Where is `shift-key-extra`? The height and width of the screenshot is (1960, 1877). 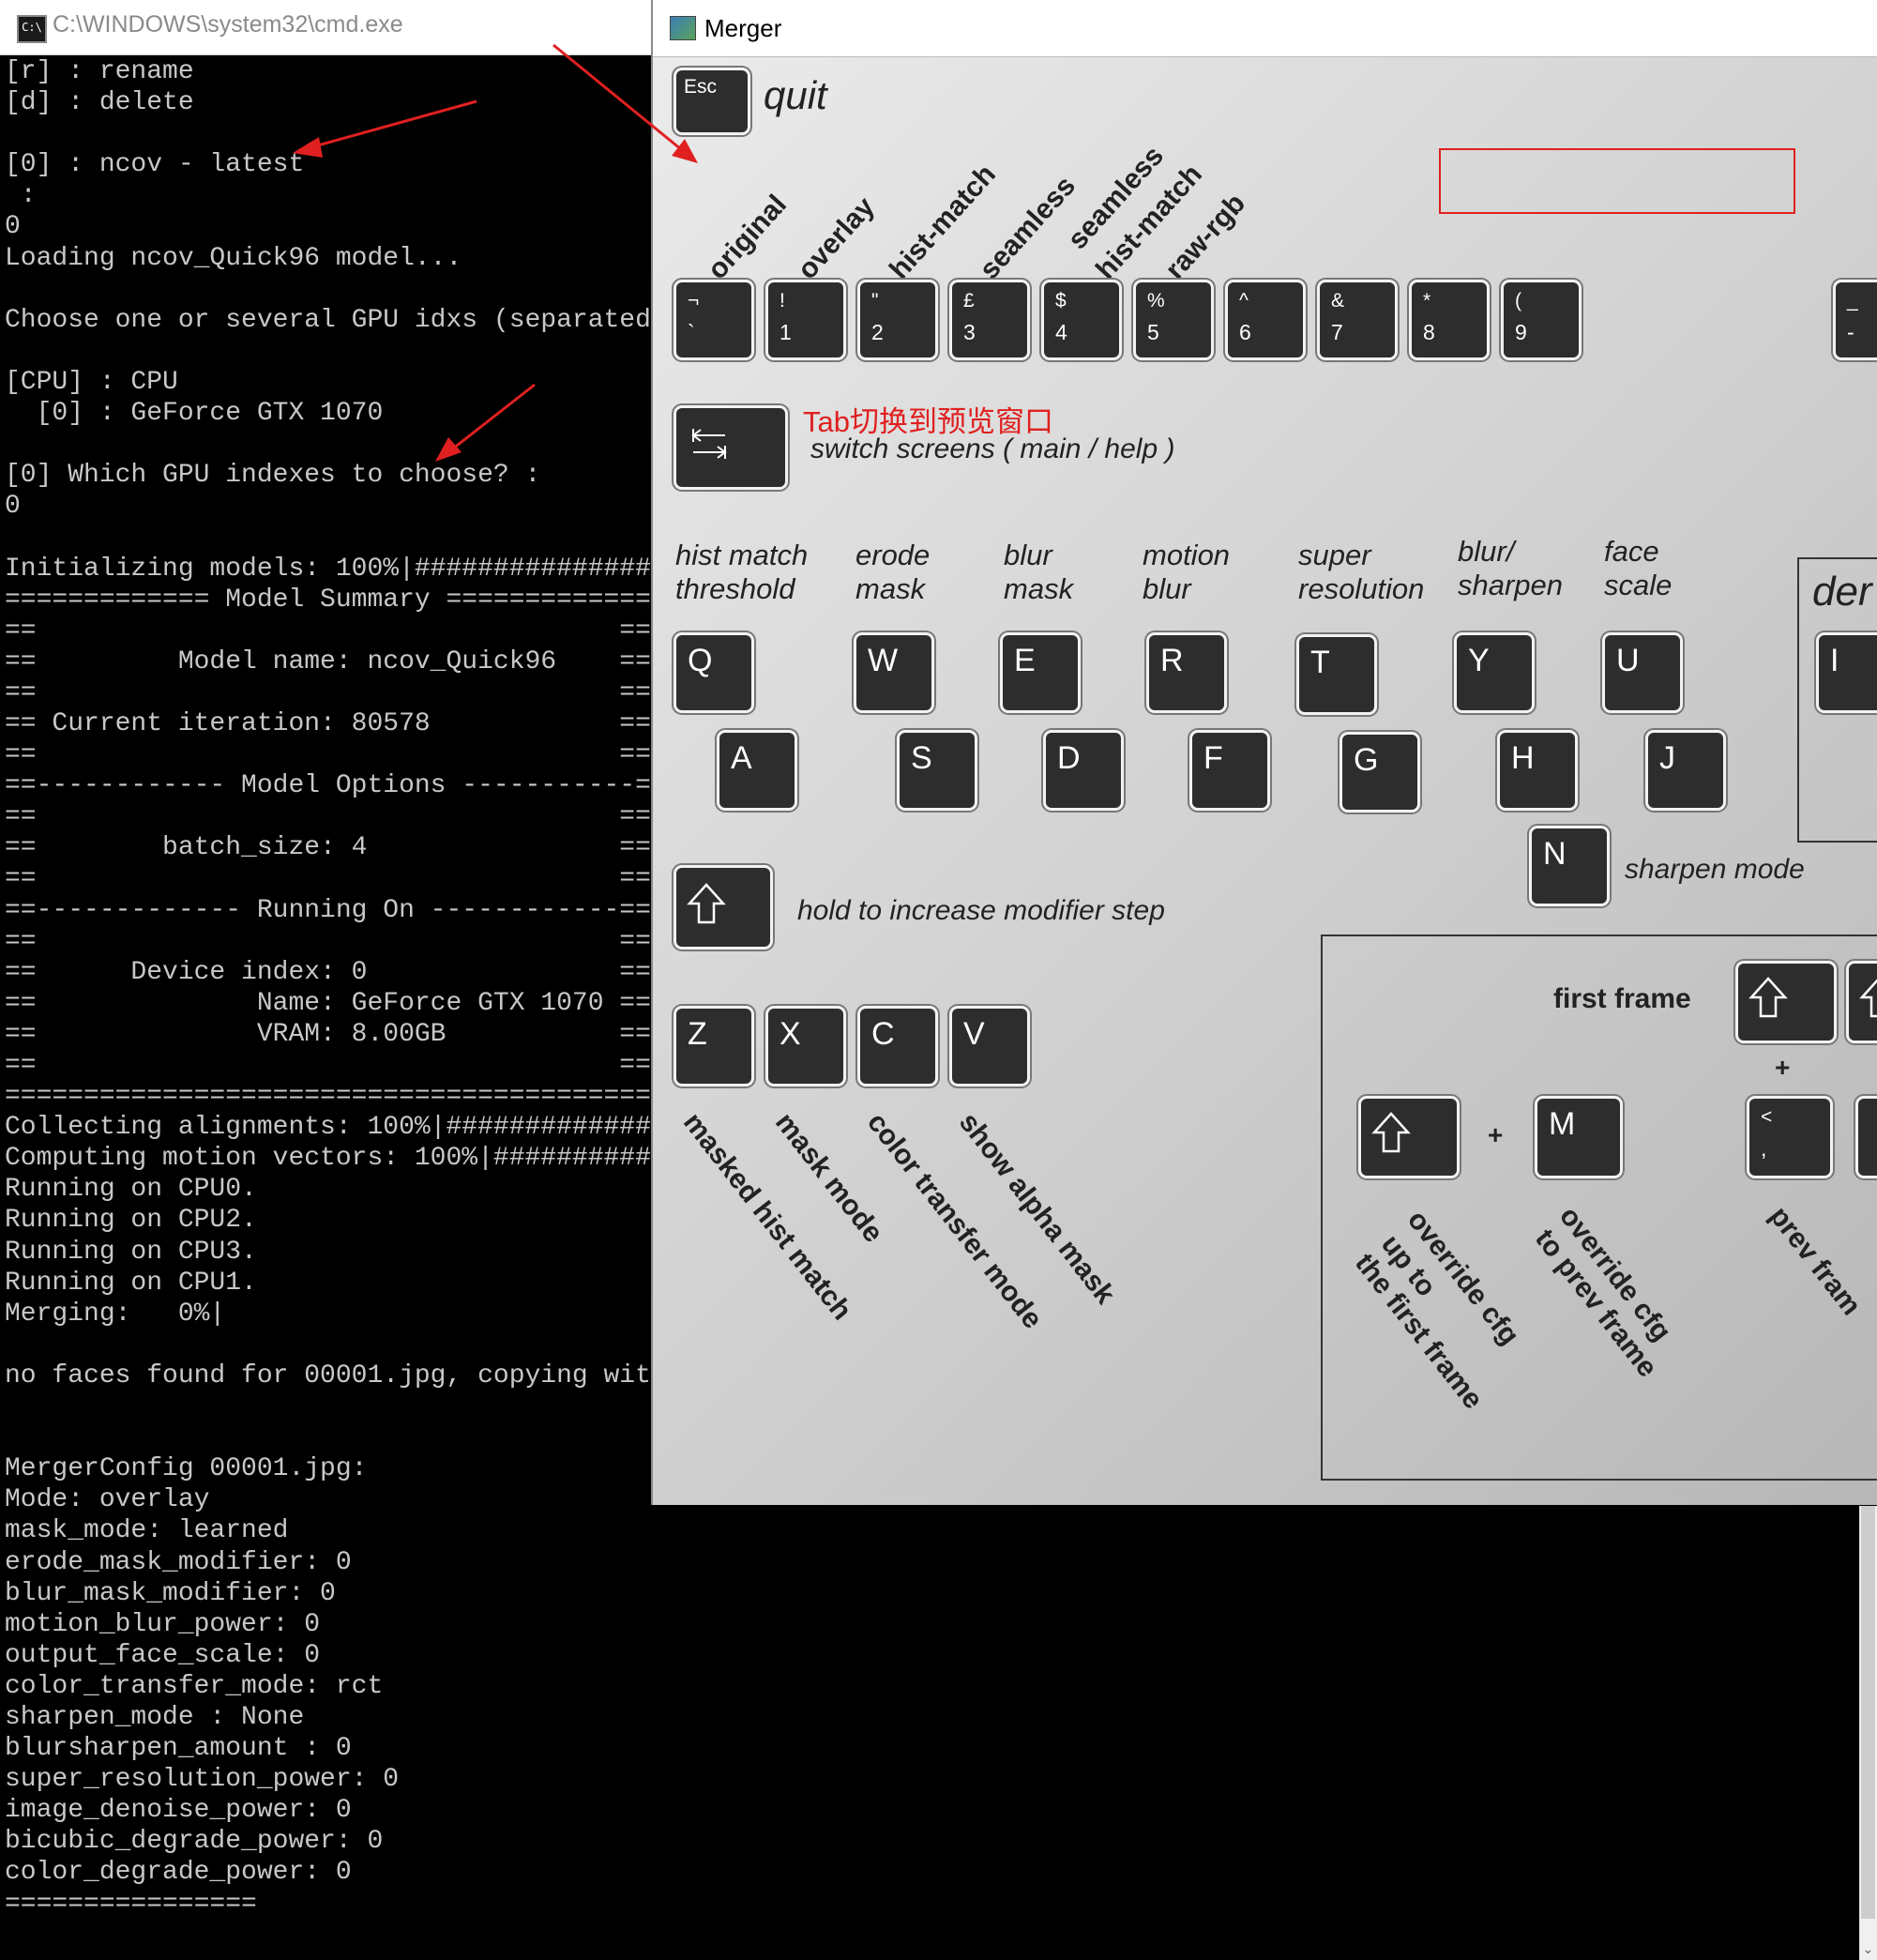
shift-key-extra is located at coordinates (1862, 1002).